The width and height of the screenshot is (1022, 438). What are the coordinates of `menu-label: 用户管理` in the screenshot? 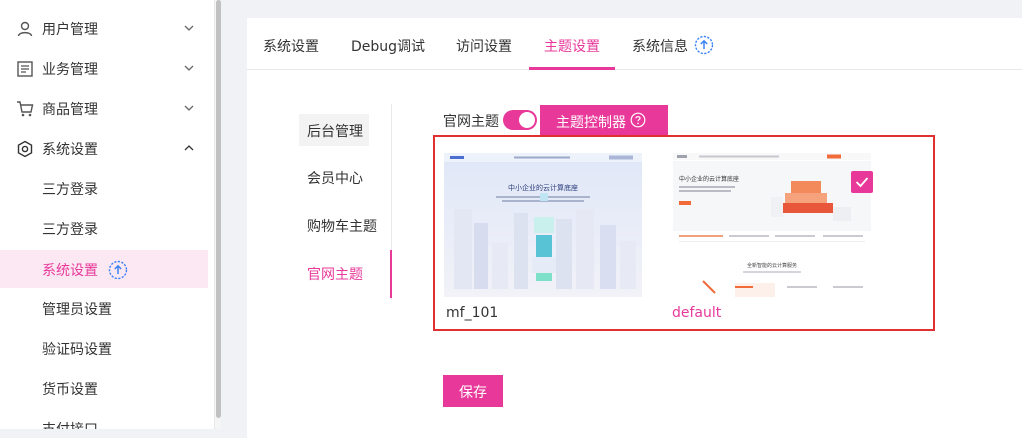 It's located at (70, 30).